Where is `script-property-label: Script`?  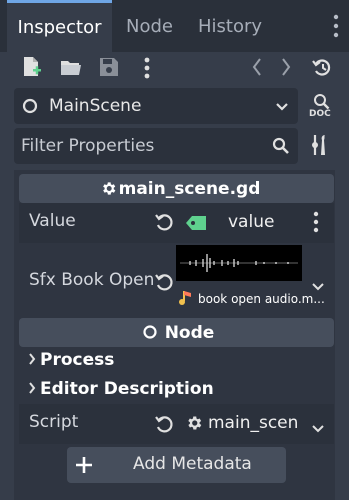
script-property-label: Script is located at coordinates (54, 422).